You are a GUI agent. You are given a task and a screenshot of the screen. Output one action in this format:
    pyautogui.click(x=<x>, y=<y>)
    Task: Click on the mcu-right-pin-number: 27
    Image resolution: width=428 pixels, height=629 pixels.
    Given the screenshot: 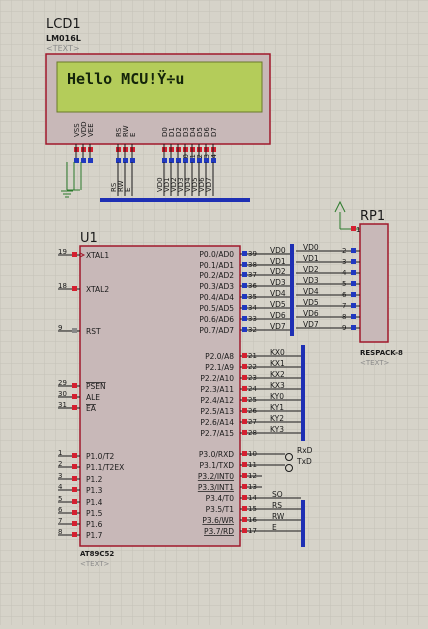 What is the action you would take?
    pyautogui.click(x=252, y=422)
    